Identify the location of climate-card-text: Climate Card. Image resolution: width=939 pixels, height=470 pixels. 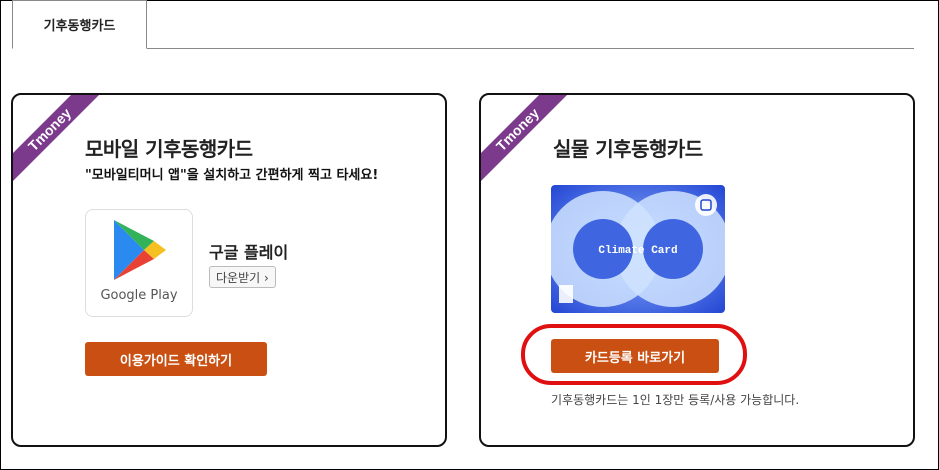
(637, 251).